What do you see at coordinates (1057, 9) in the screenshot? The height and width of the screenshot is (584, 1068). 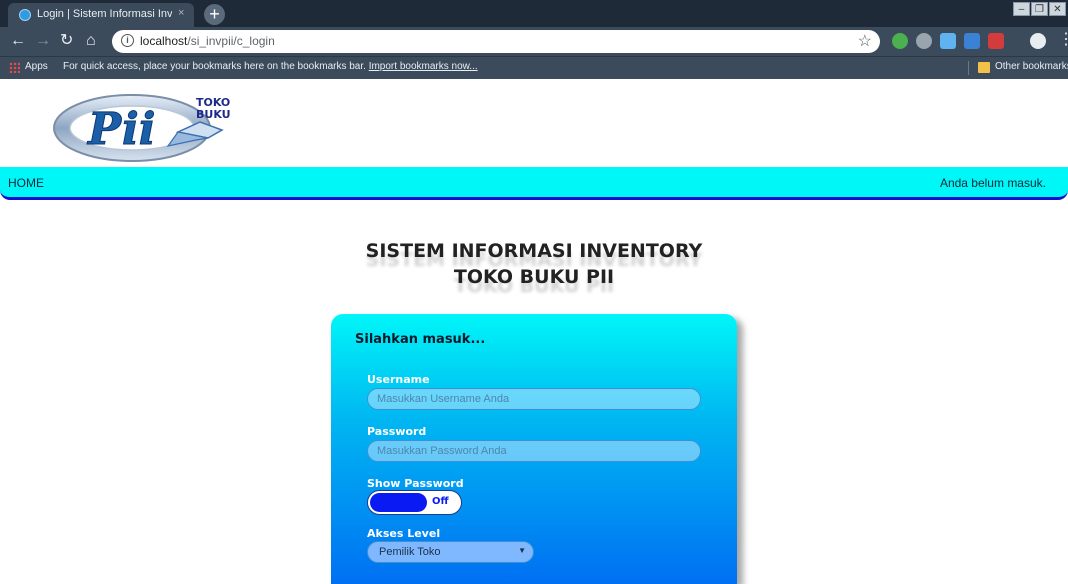 I see `window-close-icon: ✕` at bounding box center [1057, 9].